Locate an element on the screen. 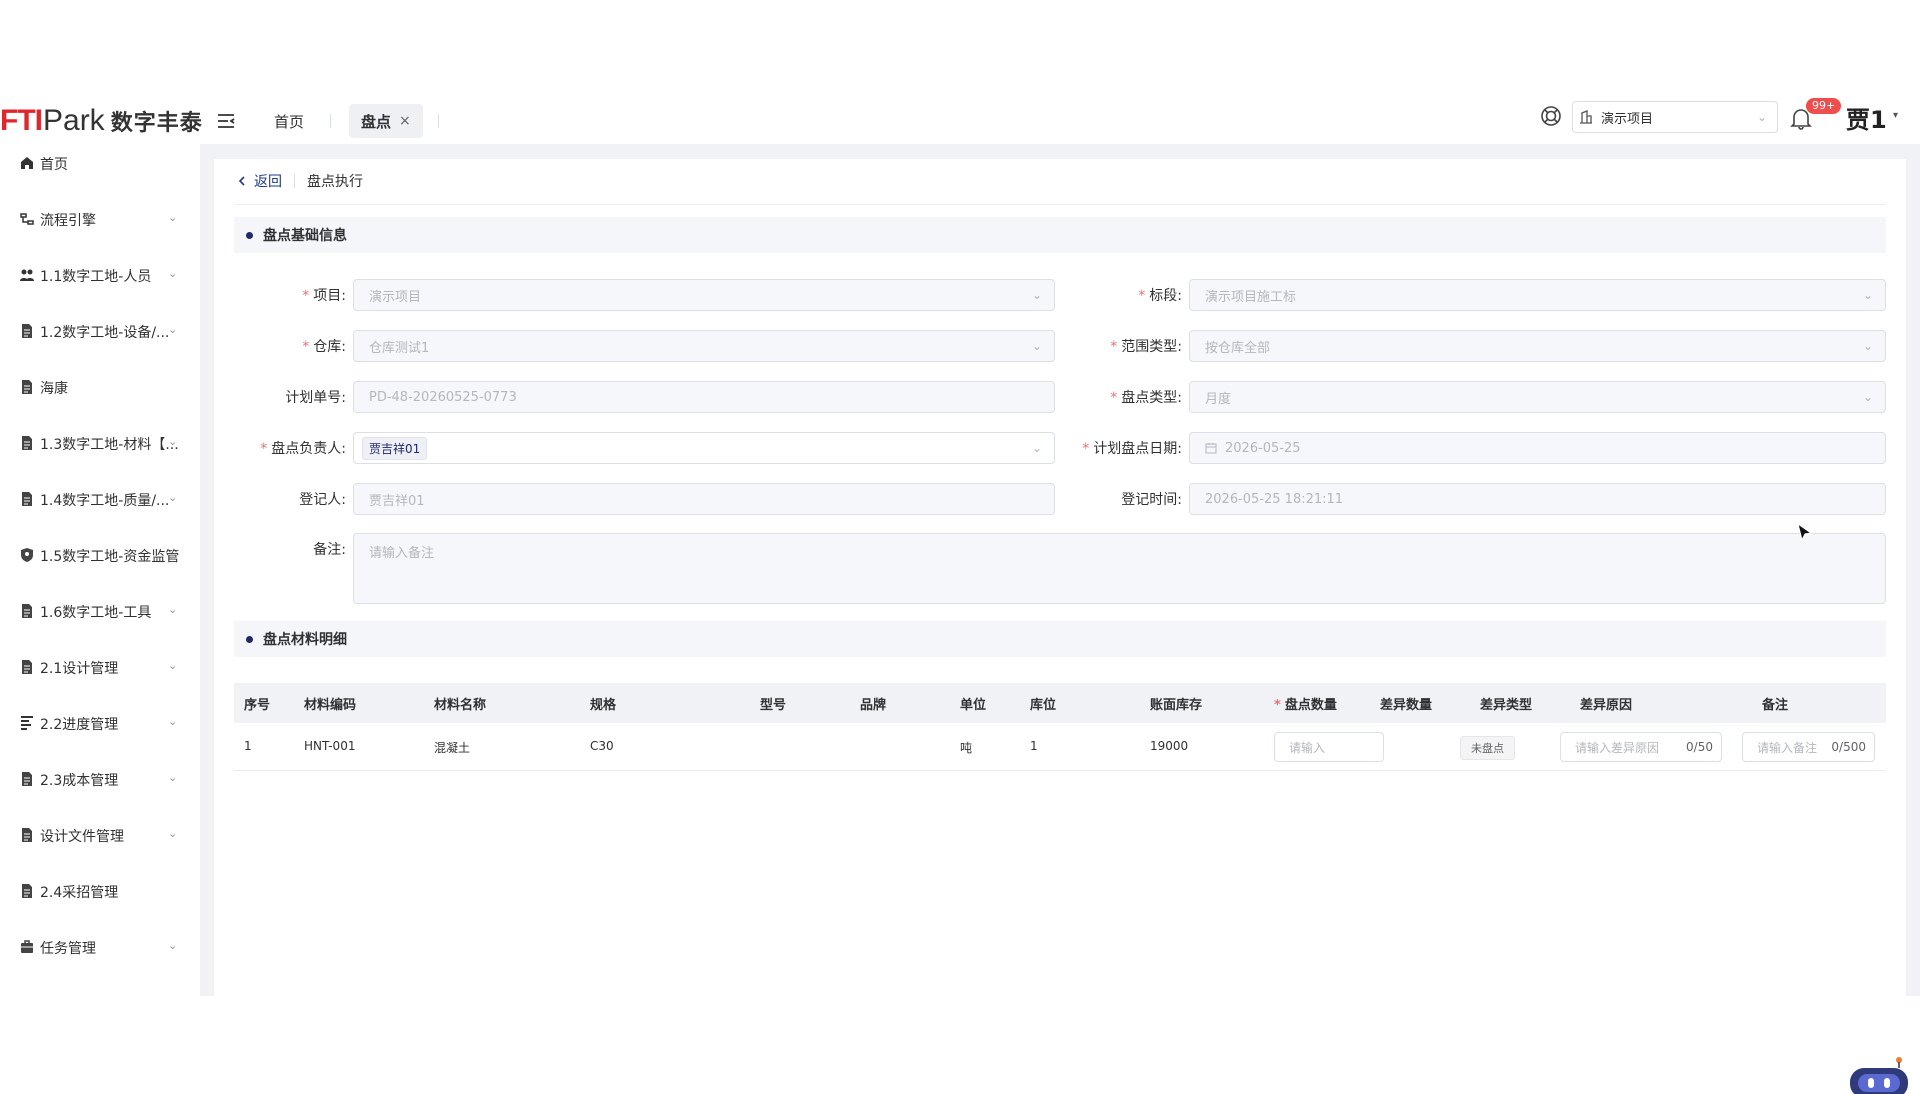  section-label: * 标段: is located at coordinates (1160, 296).